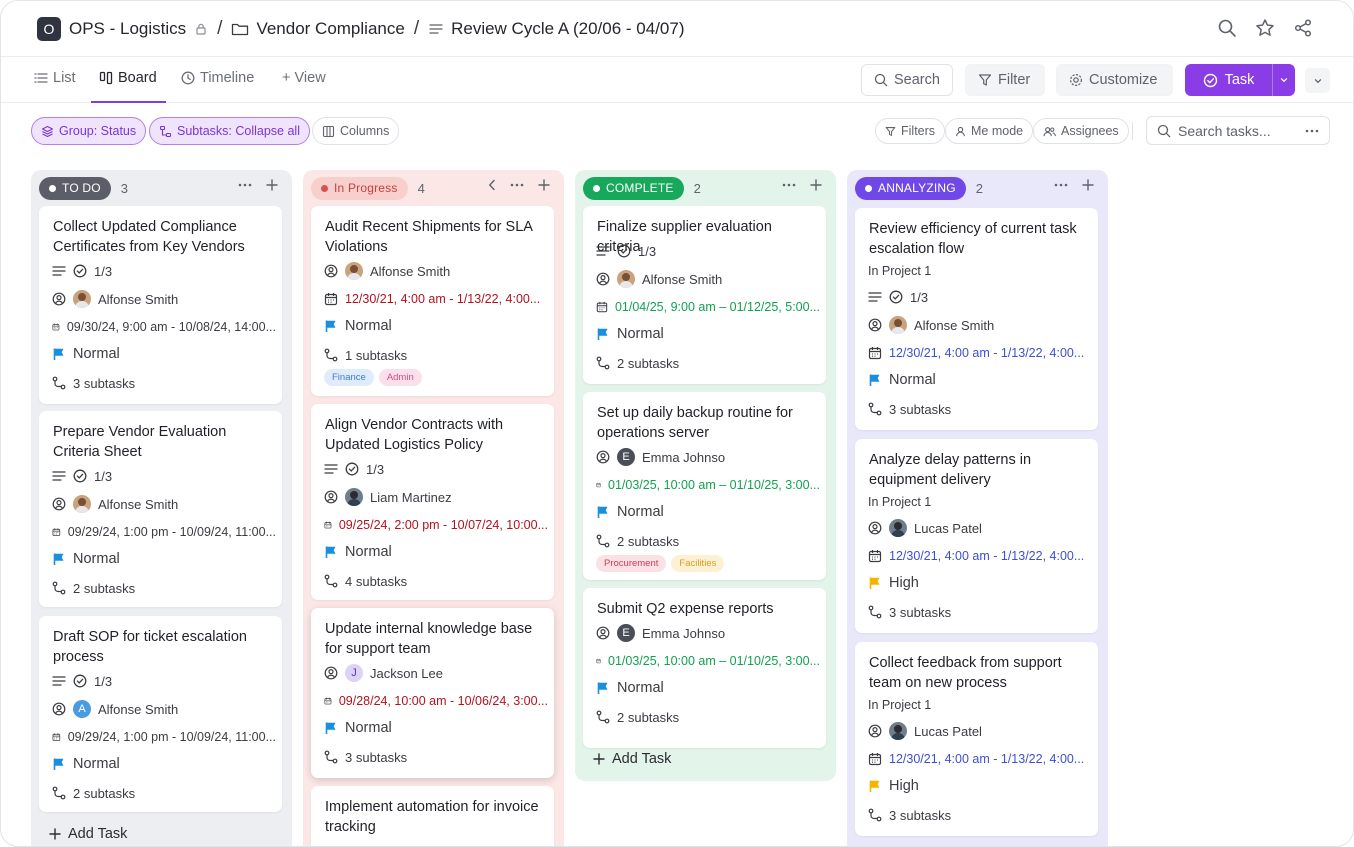 The width and height of the screenshot is (1354, 847). Describe the element at coordinates (400, 377) in the screenshot. I see `tag-admin: Admin` at that location.